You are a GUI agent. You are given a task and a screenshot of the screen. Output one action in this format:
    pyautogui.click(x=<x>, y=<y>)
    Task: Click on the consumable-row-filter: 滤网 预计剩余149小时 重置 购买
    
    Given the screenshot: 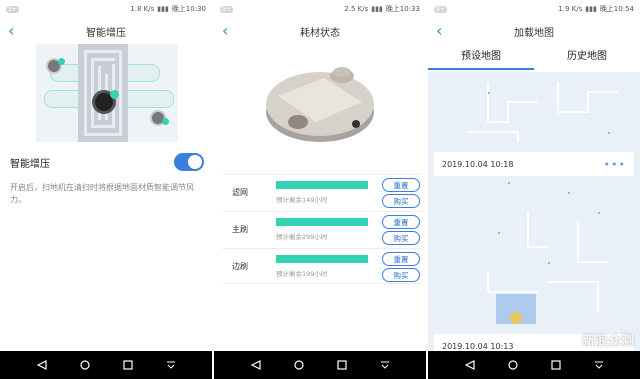 What is the action you would take?
    pyautogui.click(x=322, y=192)
    